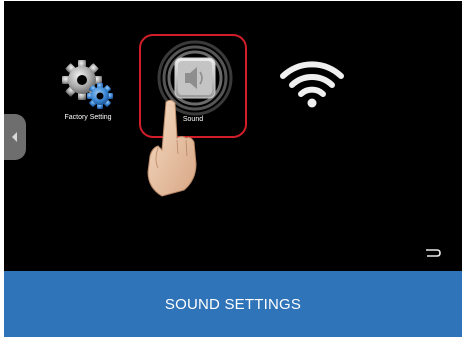 The height and width of the screenshot is (340, 465). I want to click on hand-pointer-icon, so click(172, 150).